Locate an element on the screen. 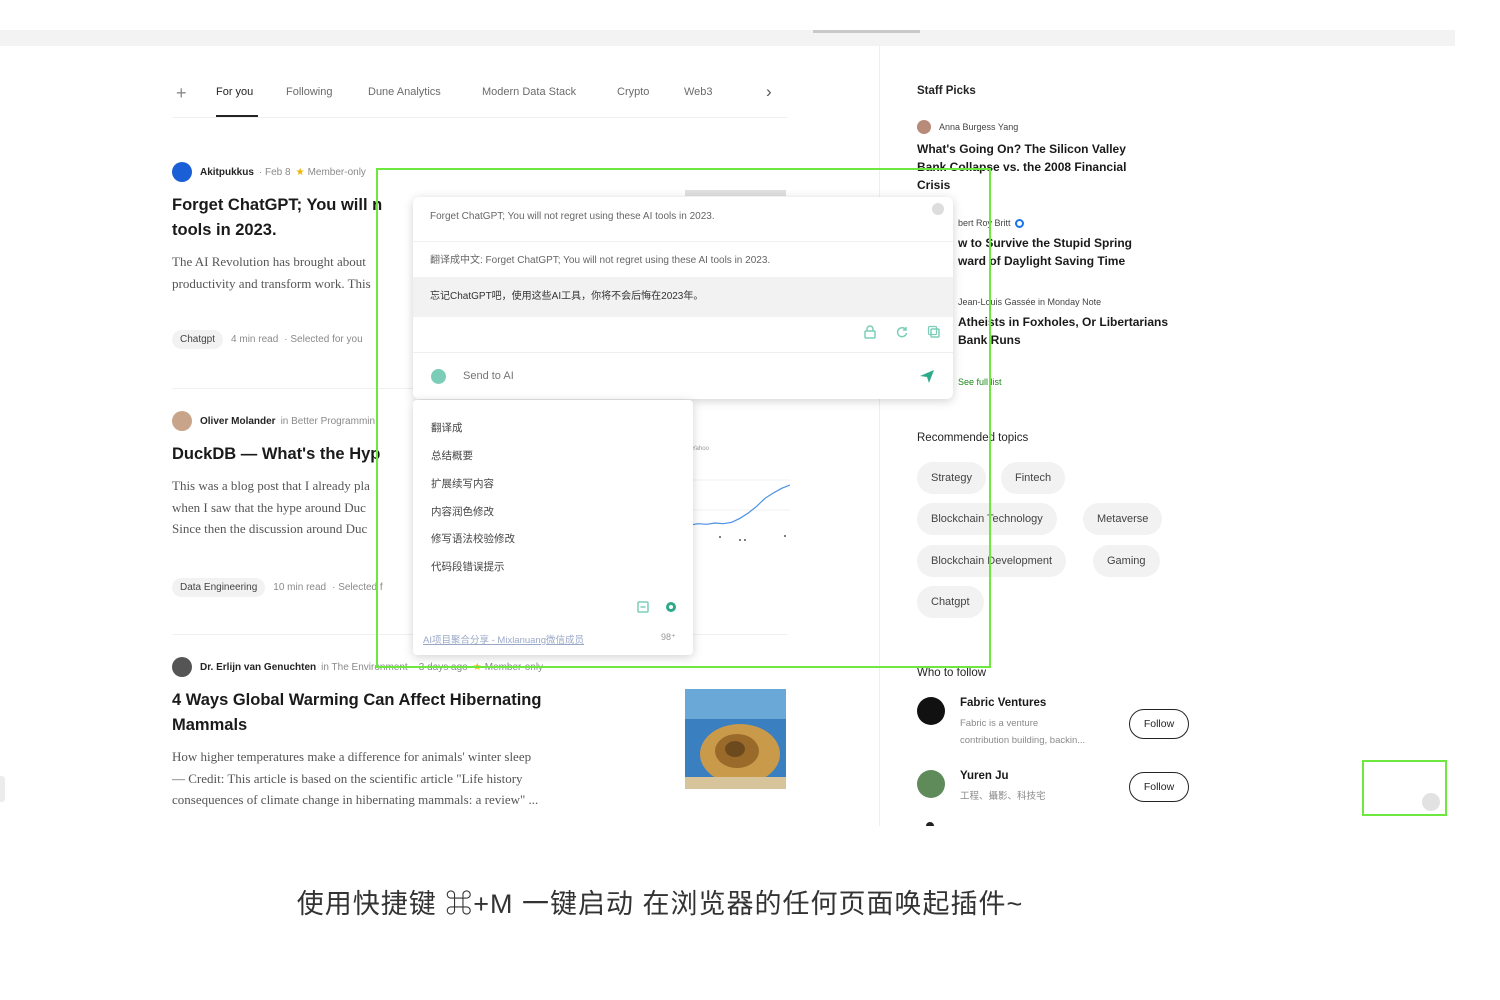  pick-meta: bert Roy Britt is located at coordinates (1078, 223).